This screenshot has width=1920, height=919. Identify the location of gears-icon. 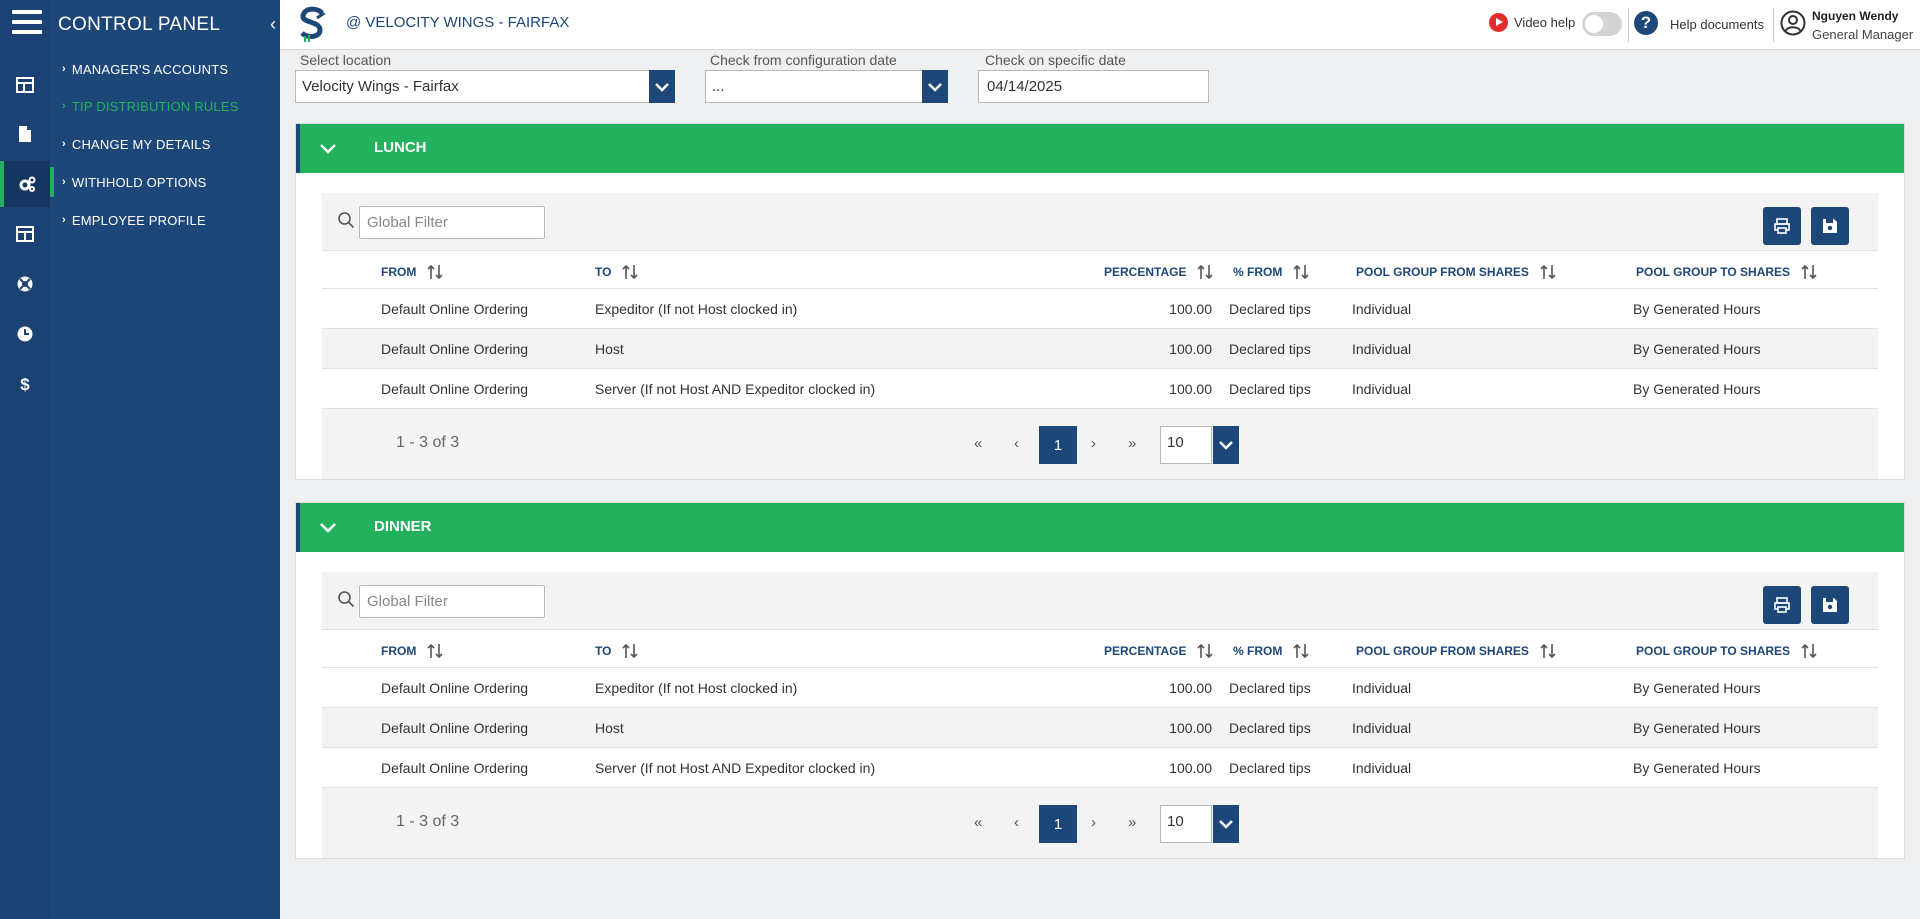
(25, 184).